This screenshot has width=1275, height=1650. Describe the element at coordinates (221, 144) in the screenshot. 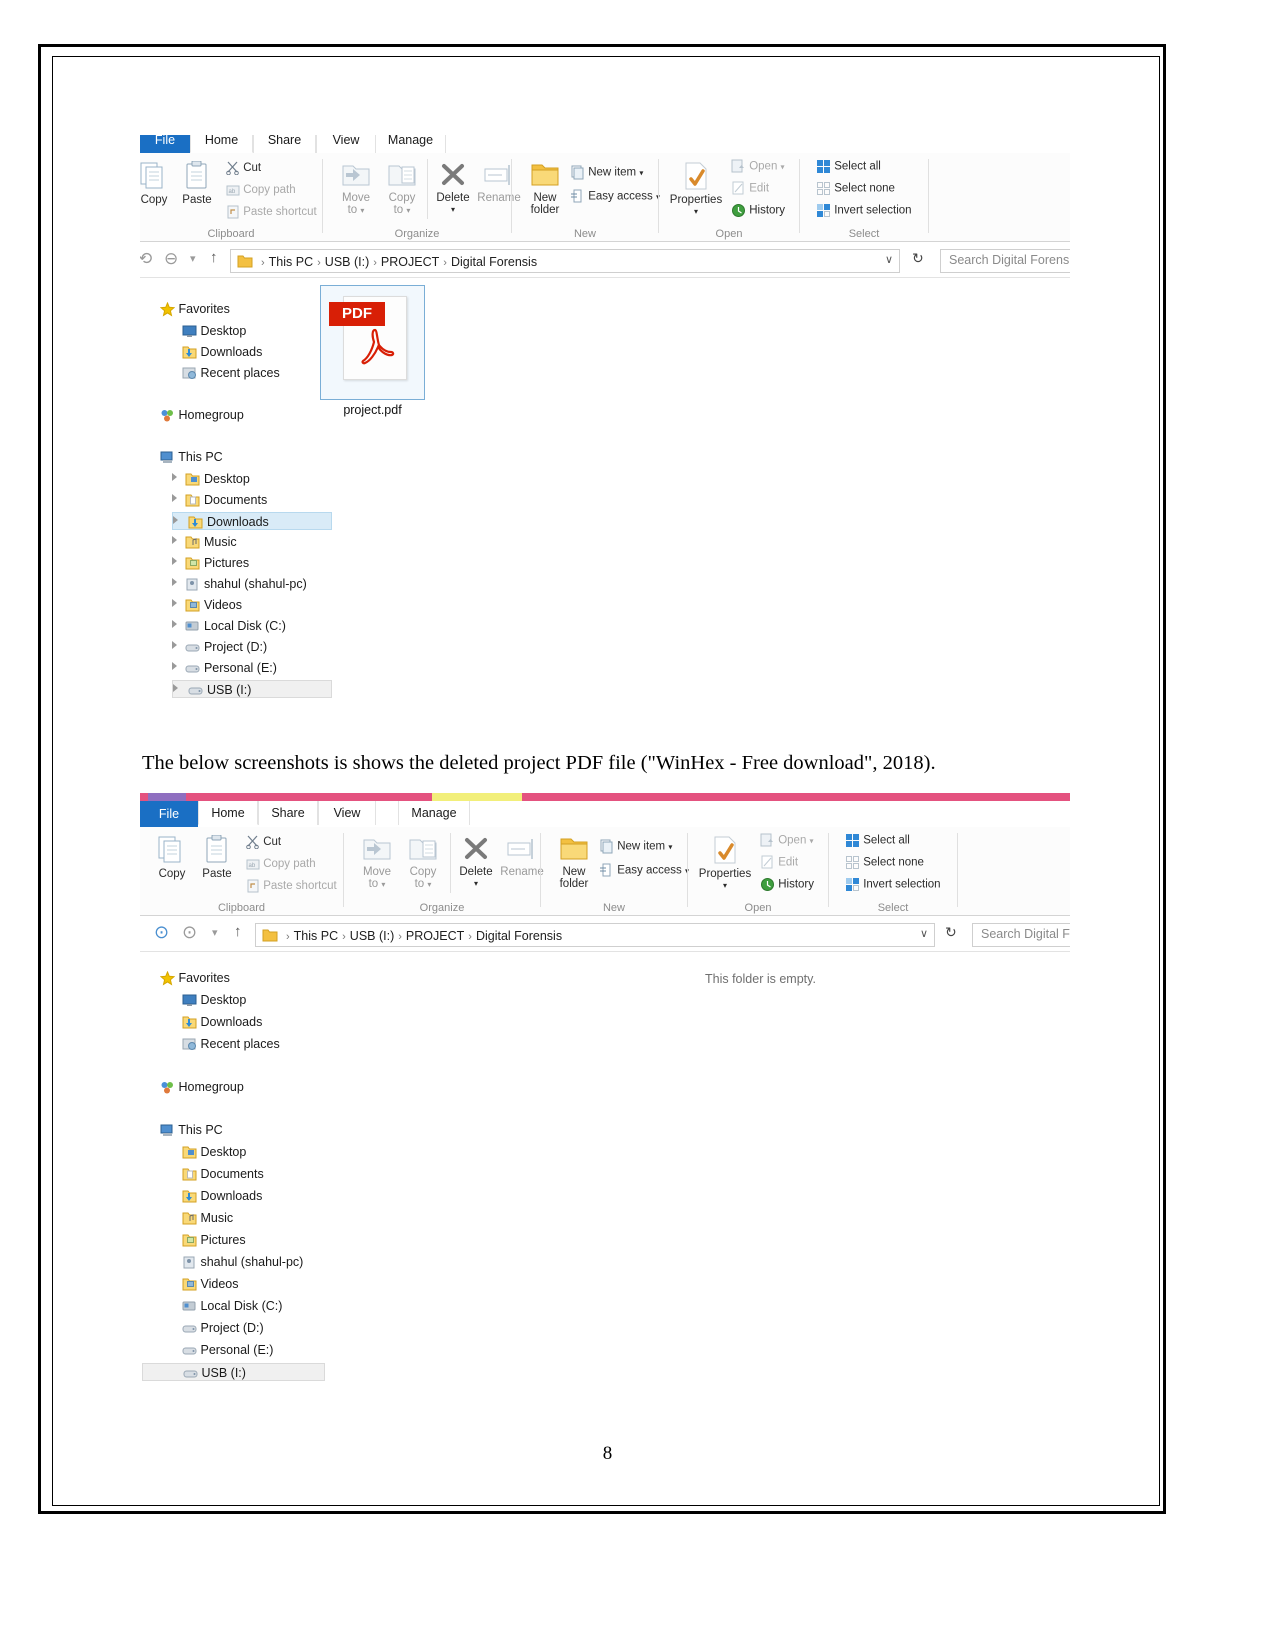

I see `tab-home: Home` at that location.